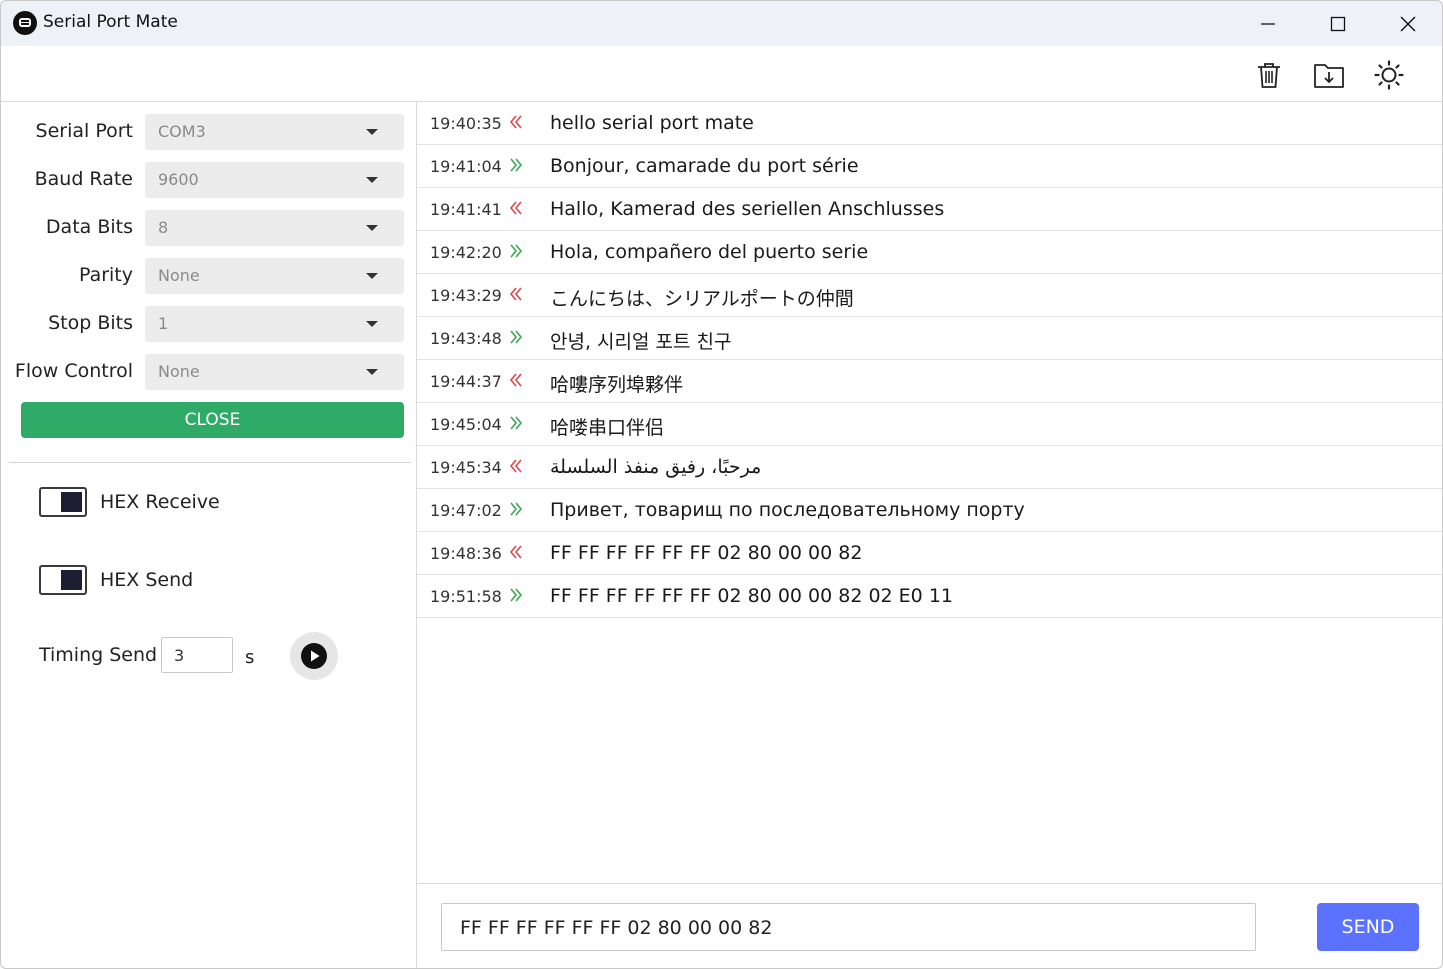 This screenshot has width=1443, height=969. I want to click on minimize-button, so click(1268, 23).